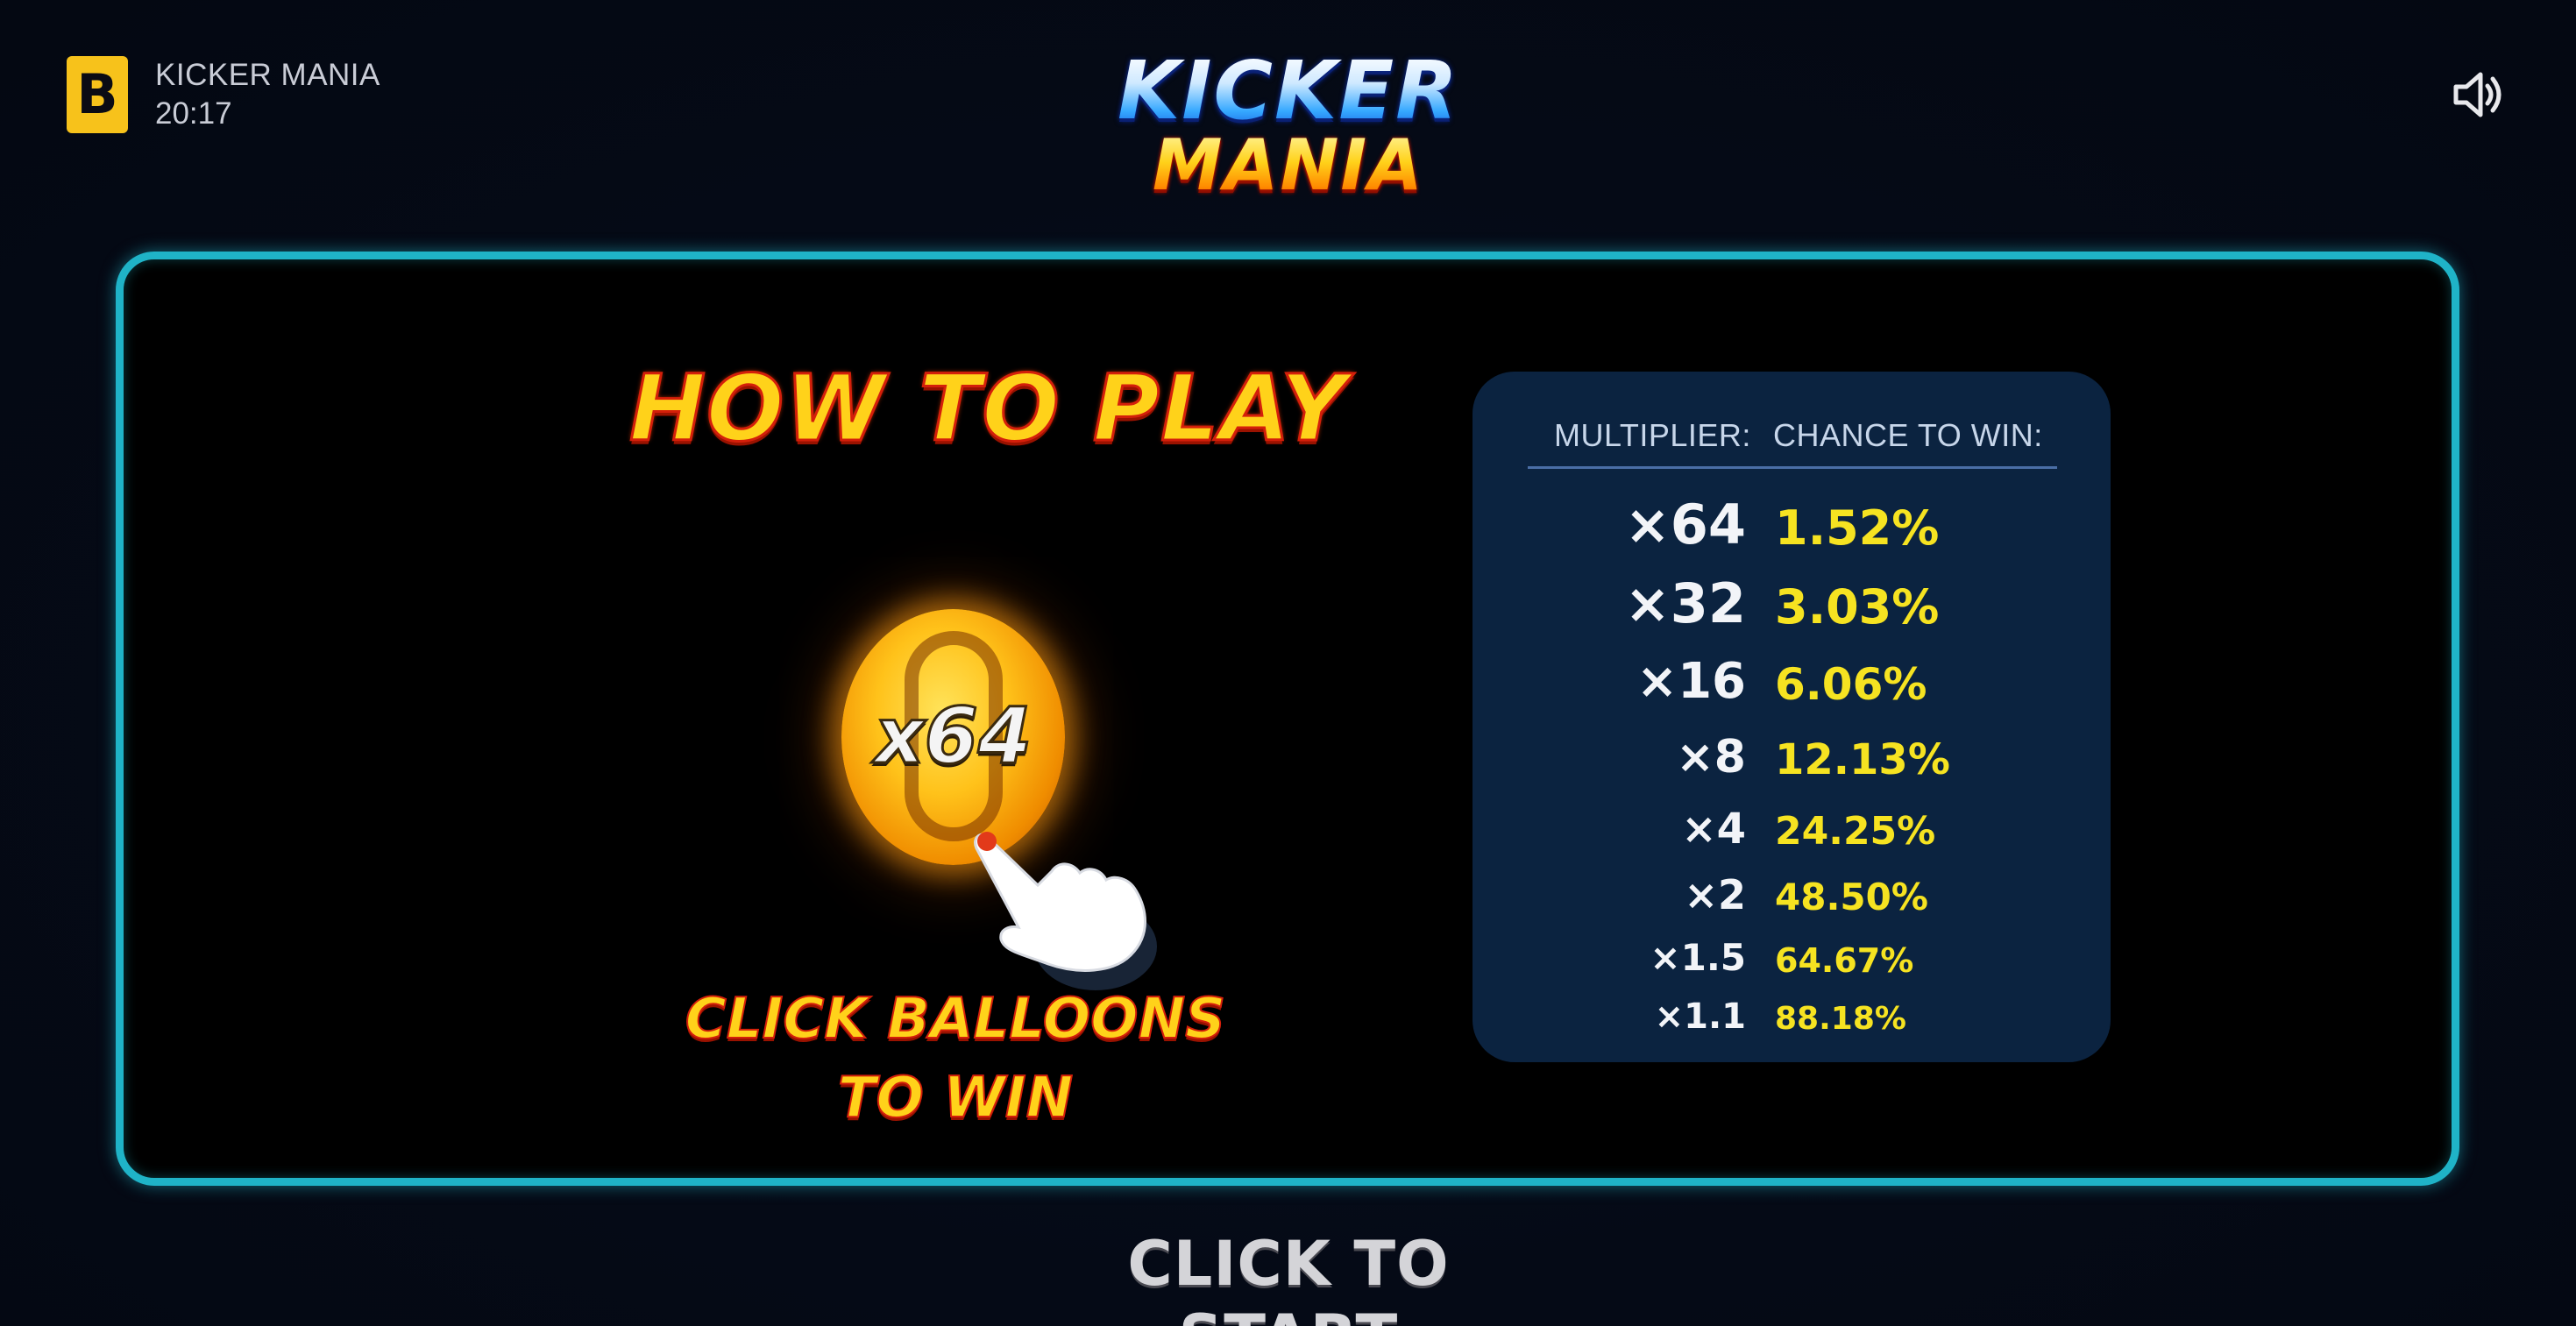 The width and height of the screenshot is (2576, 1326). I want to click on header-divider, so click(1792, 467).